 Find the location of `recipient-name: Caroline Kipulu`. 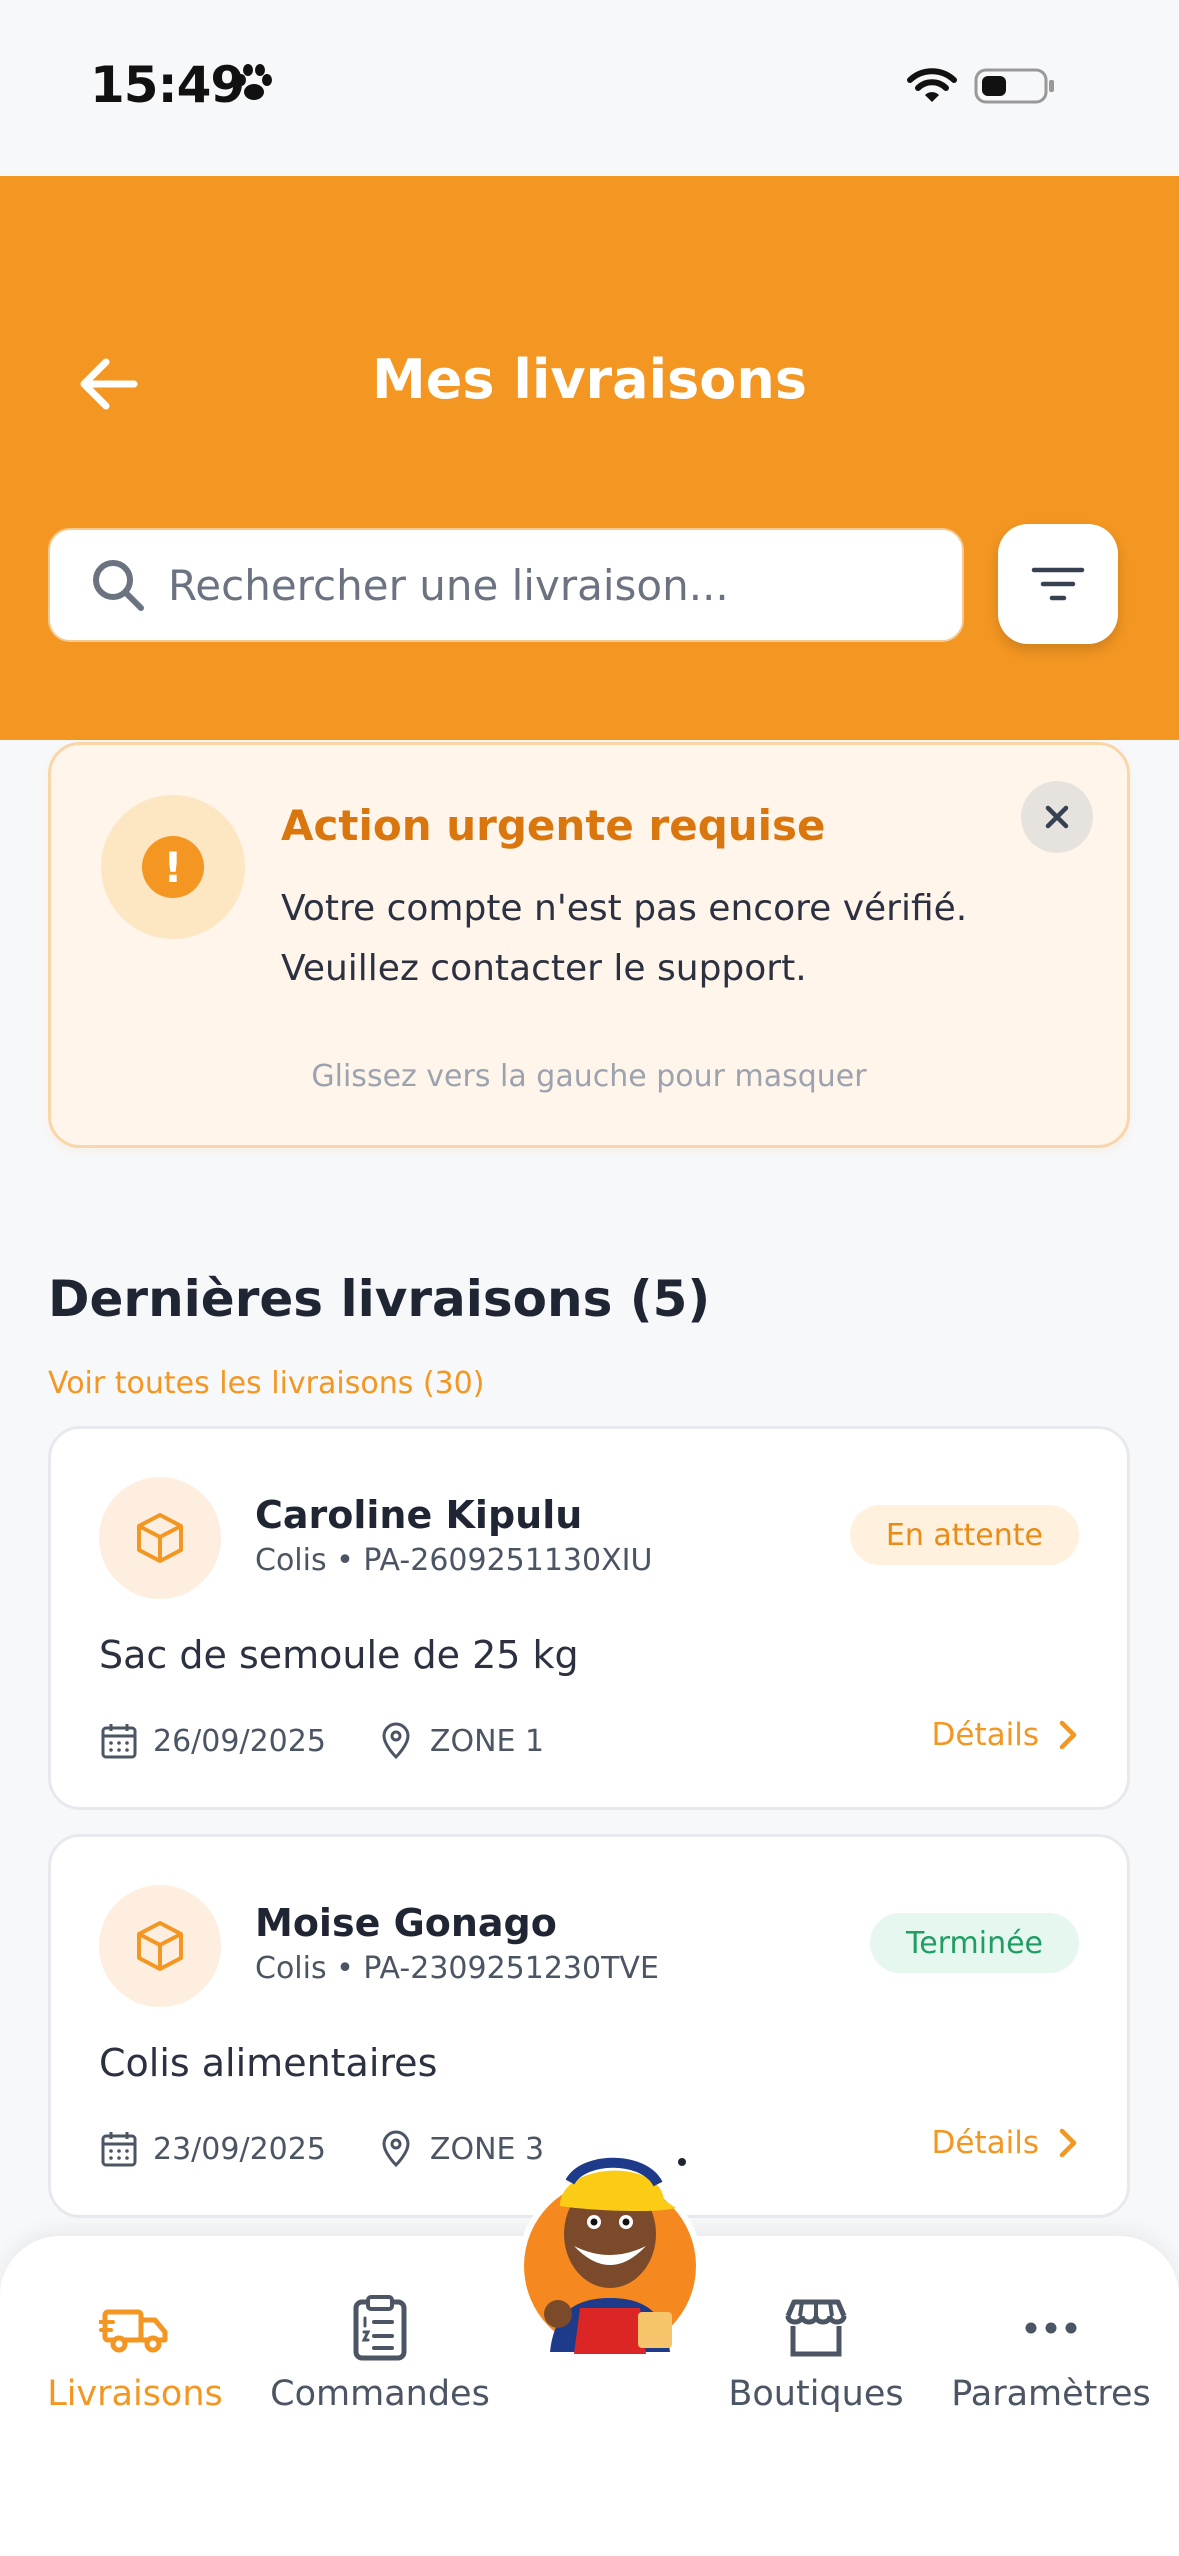

recipient-name: Caroline Kipulu is located at coordinates (419, 1515).